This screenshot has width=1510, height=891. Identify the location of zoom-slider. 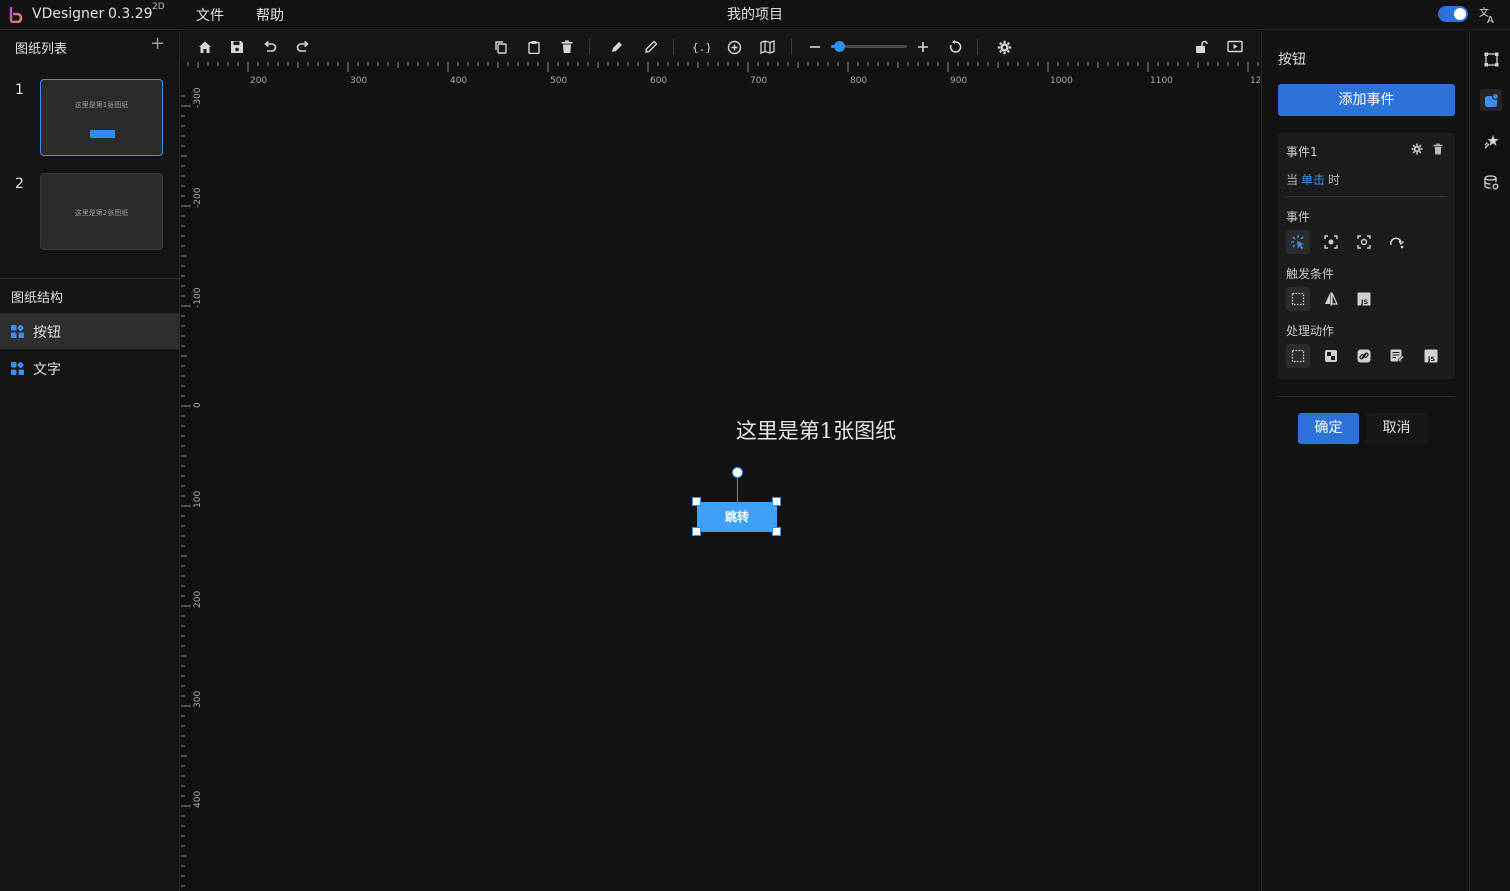
(869, 46).